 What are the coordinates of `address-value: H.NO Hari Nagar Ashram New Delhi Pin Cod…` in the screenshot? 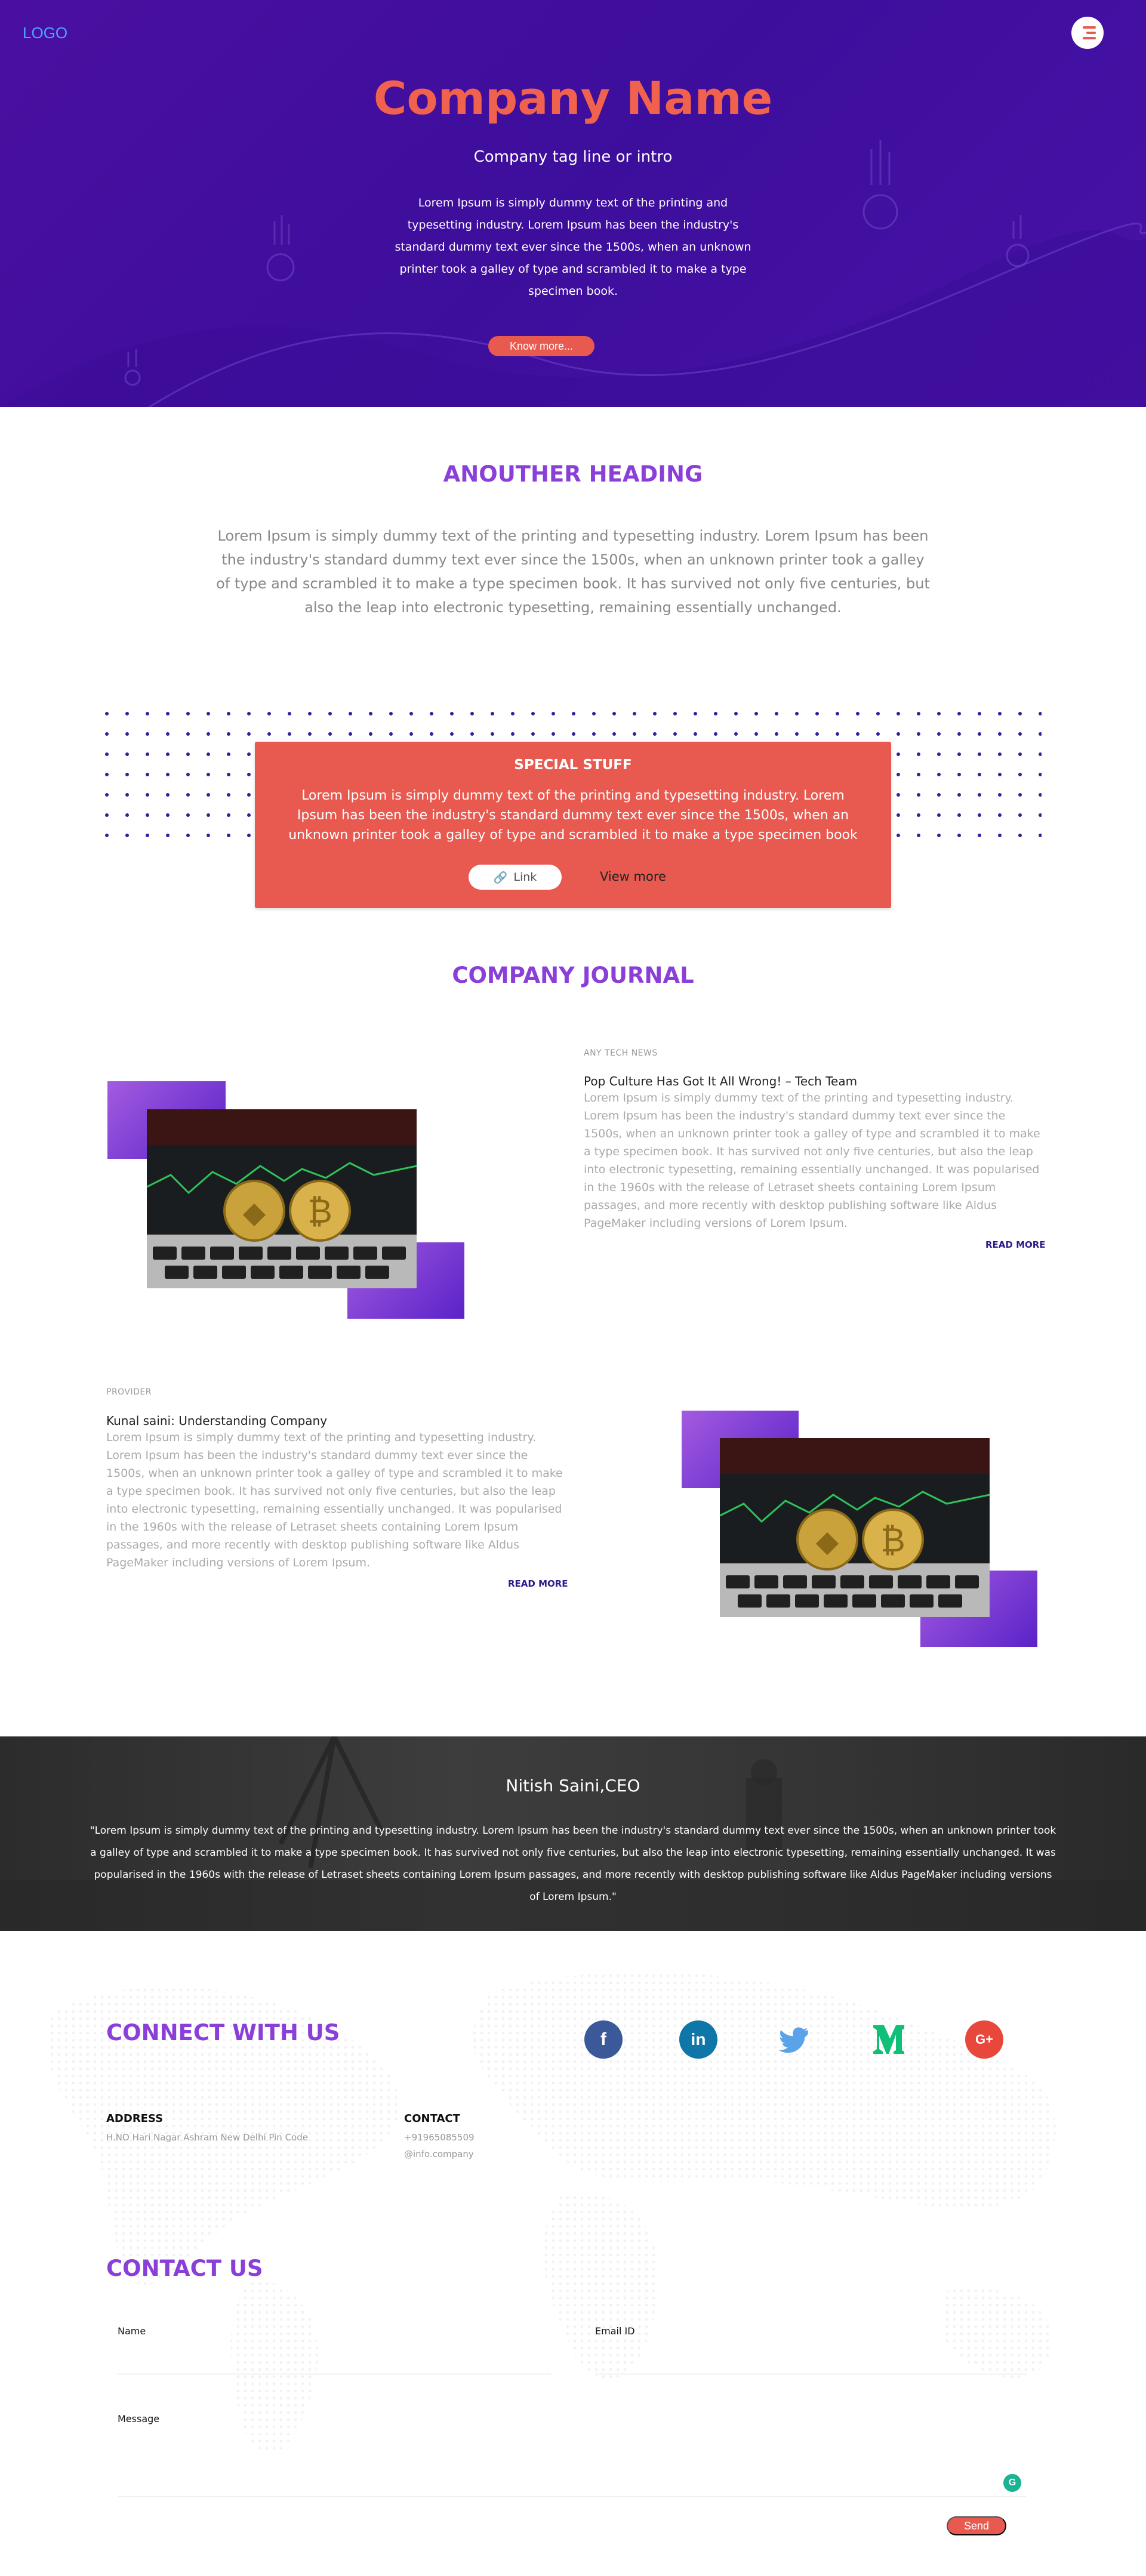 It's located at (207, 2137).